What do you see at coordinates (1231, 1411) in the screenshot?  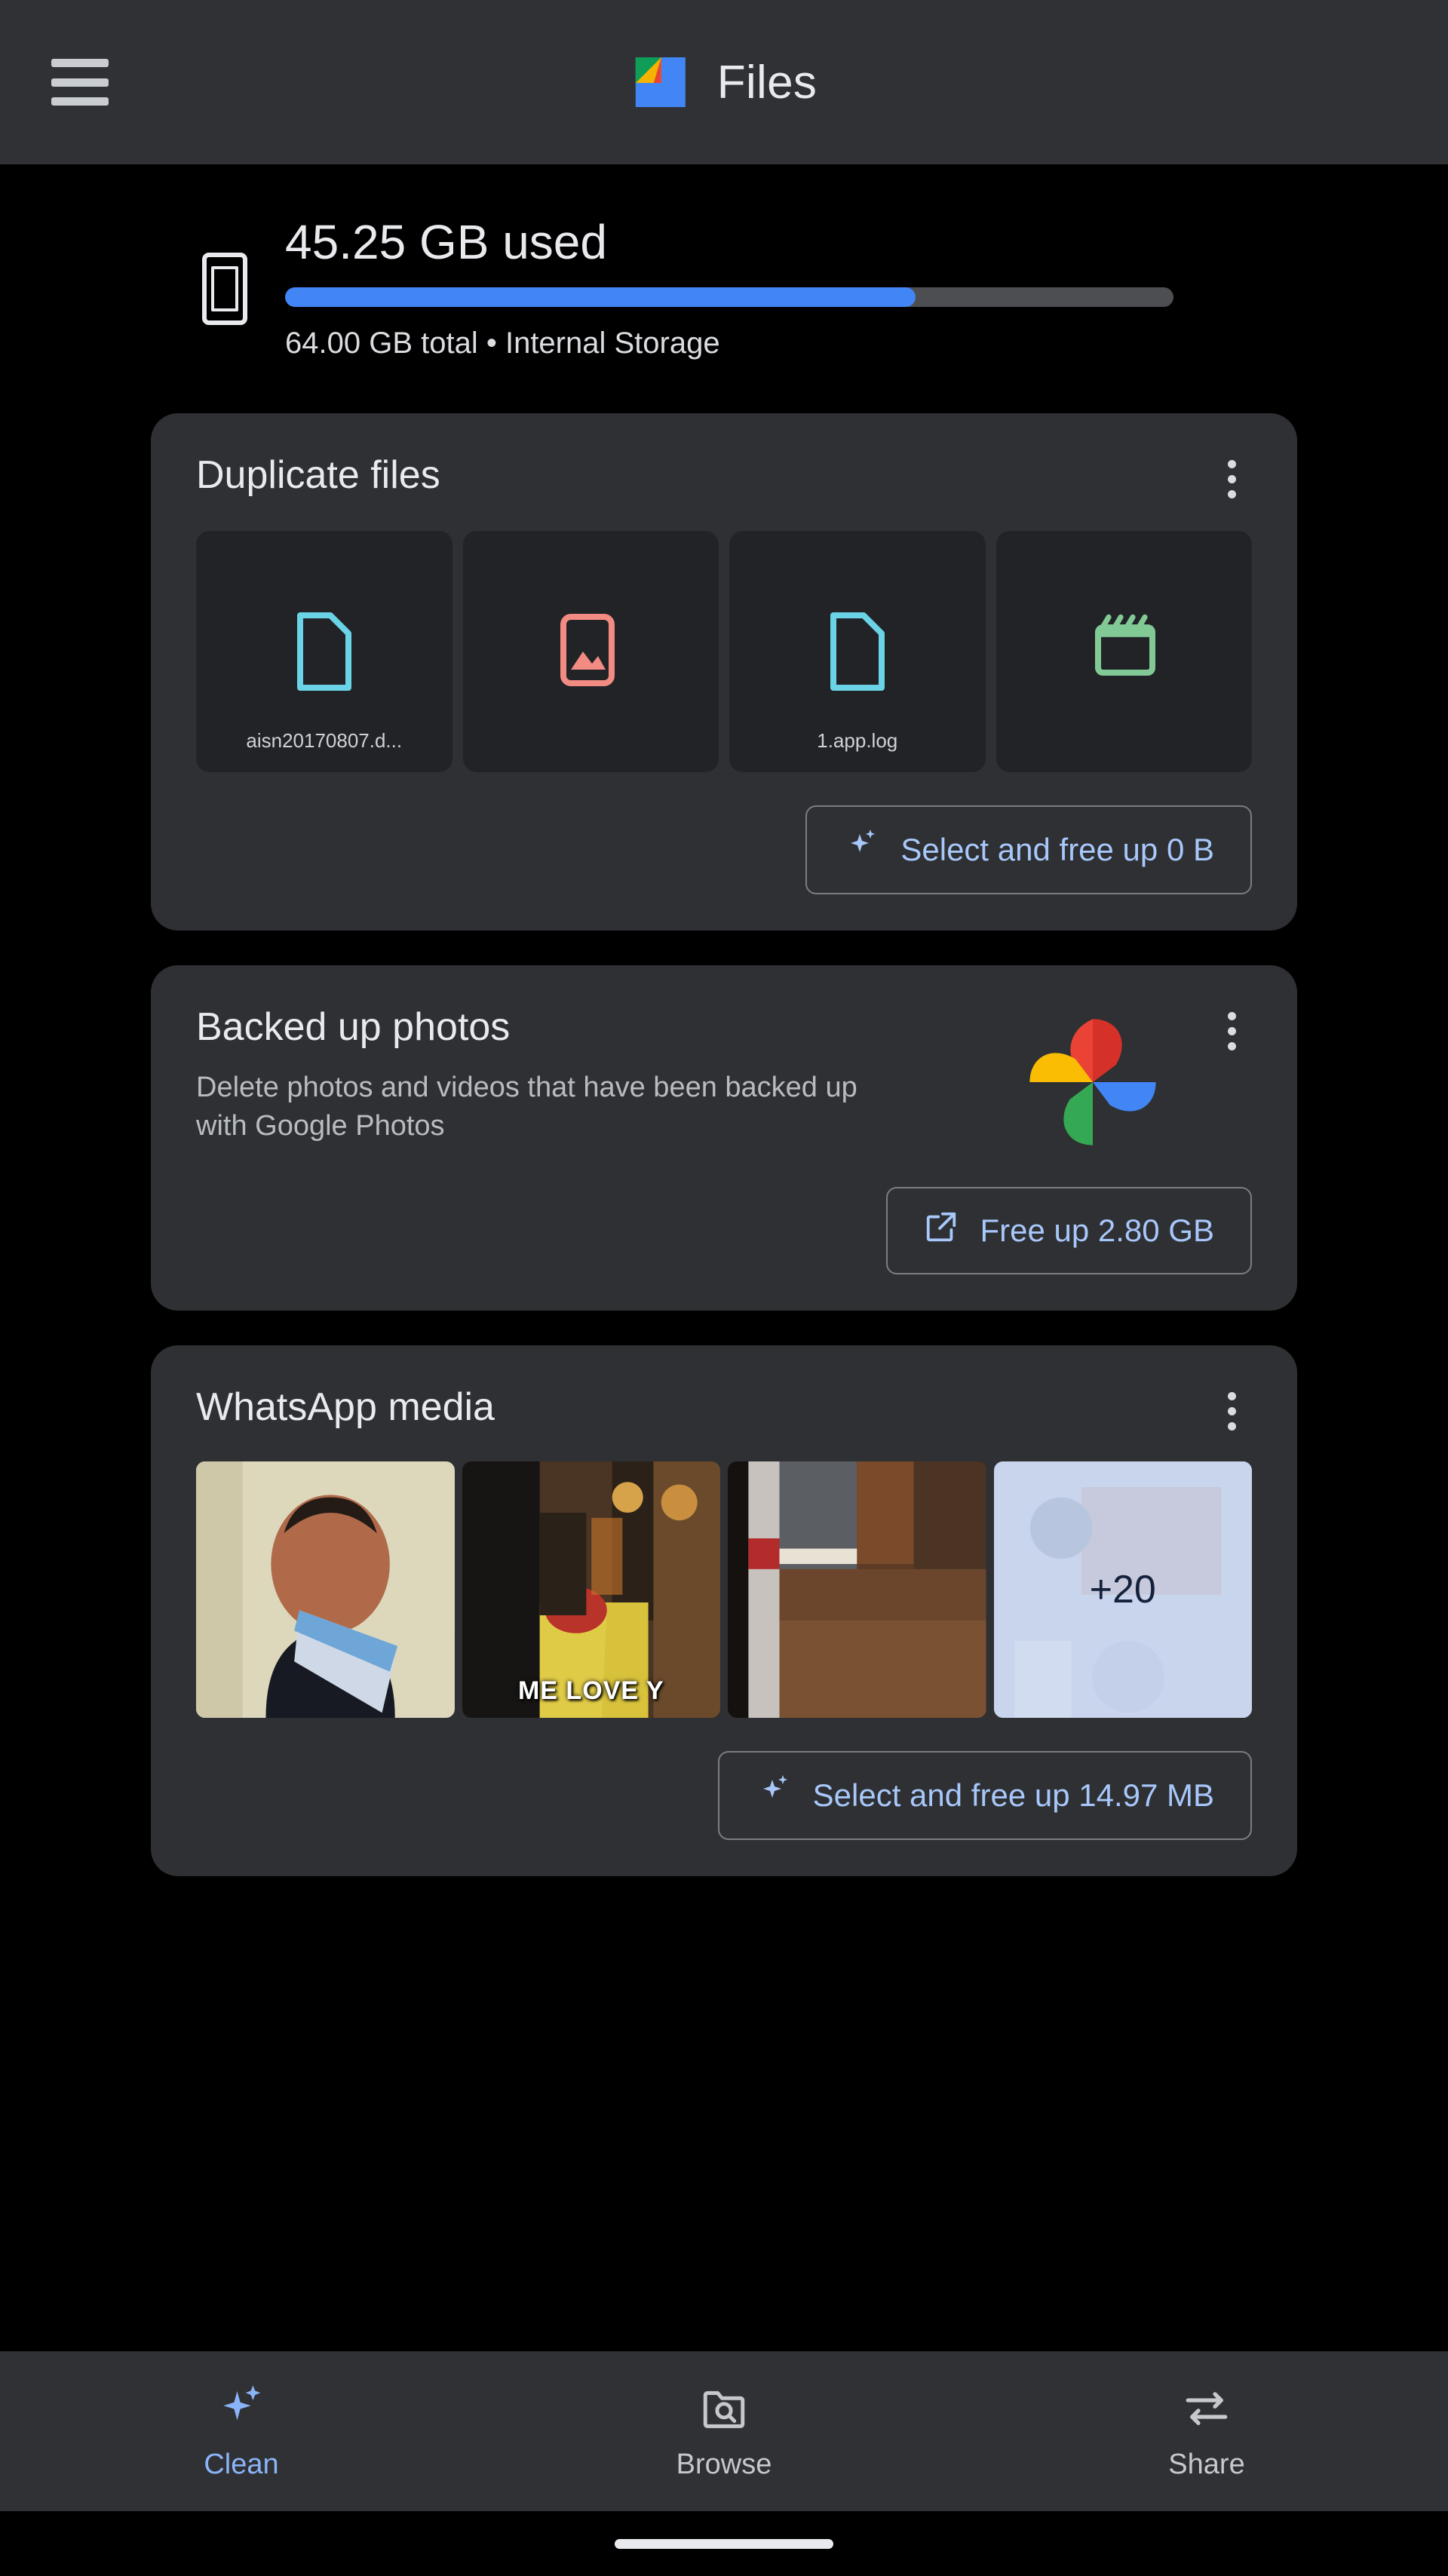 I see `whatsapp-media-more-vert-icon` at bounding box center [1231, 1411].